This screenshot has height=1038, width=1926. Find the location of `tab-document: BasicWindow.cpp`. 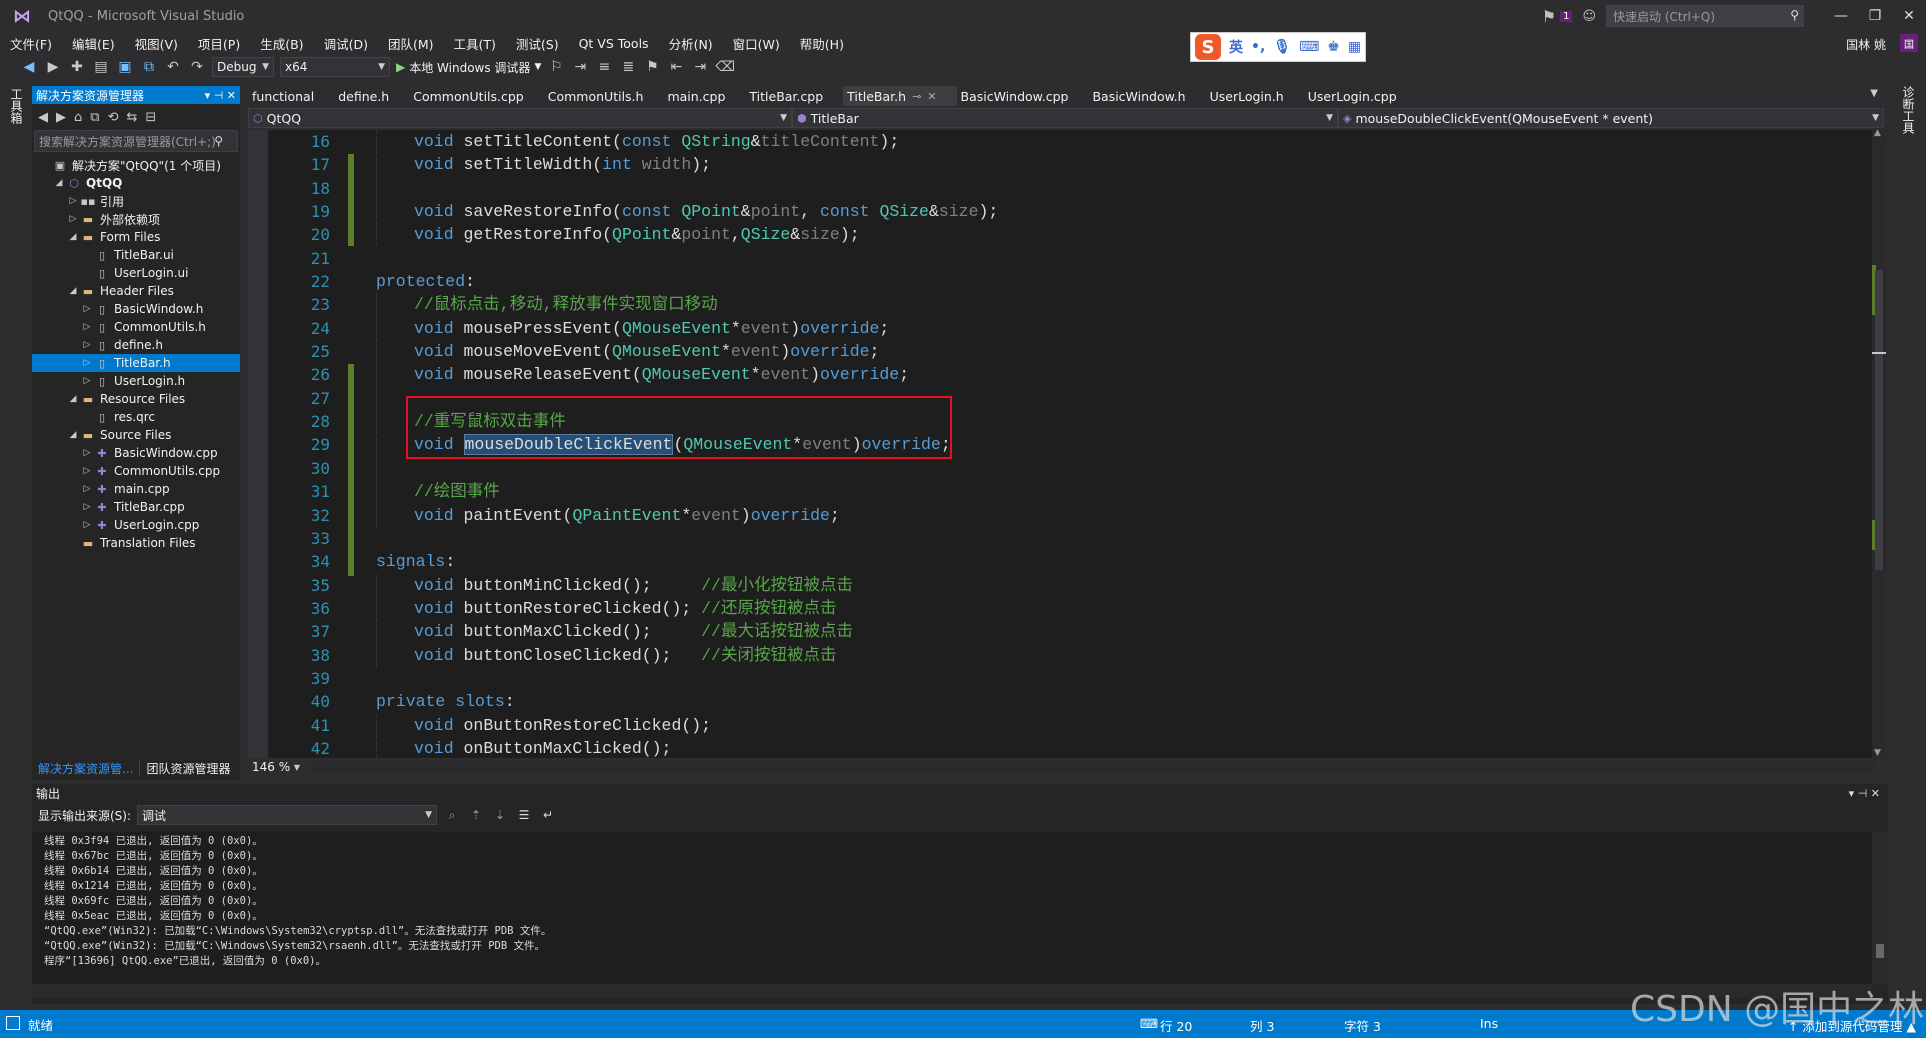

tab-document: BasicWindow.cpp is located at coordinates (1023, 96).